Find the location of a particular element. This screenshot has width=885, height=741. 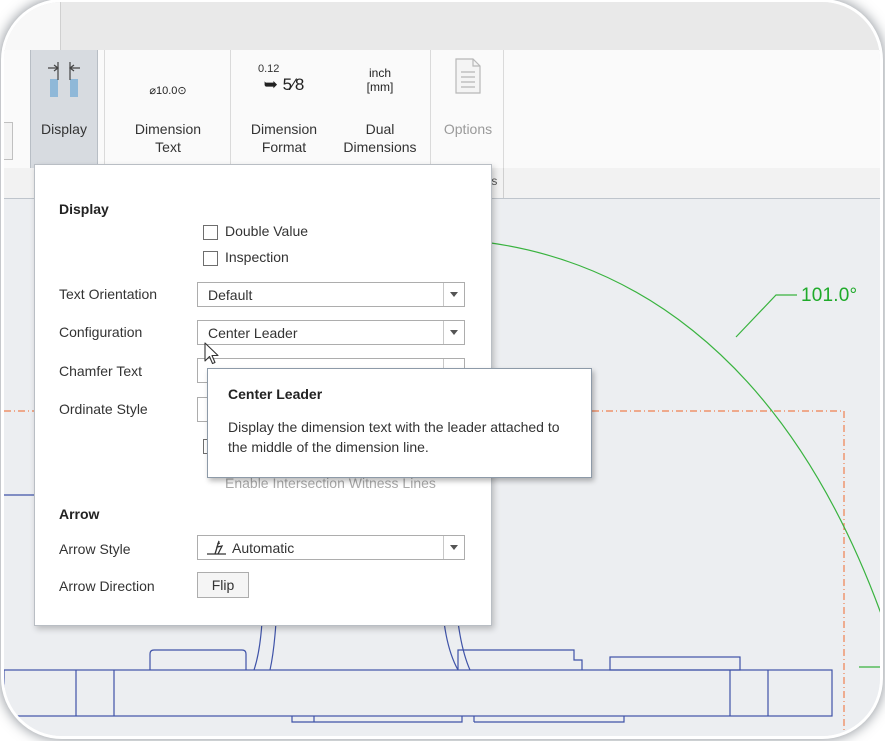

chamfer-text-label: Chamfer Text is located at coordinates (100, 371).